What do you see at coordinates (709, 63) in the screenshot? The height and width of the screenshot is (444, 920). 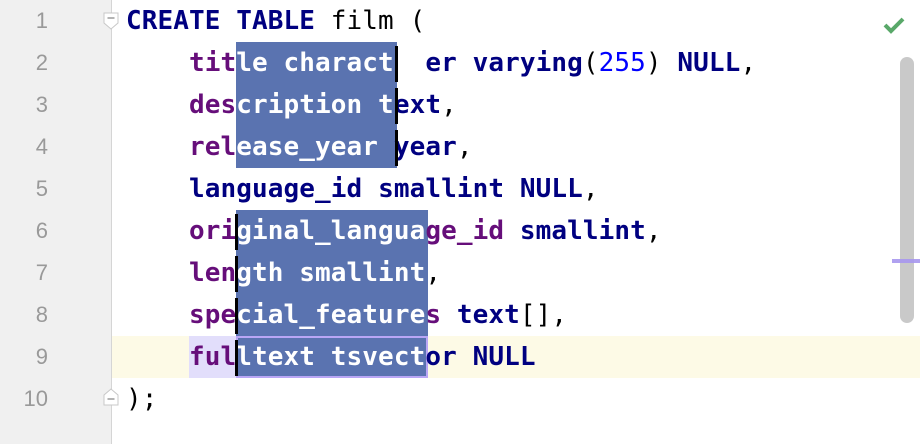 I see `code-token: NULL` at bounding box center [709, 63].